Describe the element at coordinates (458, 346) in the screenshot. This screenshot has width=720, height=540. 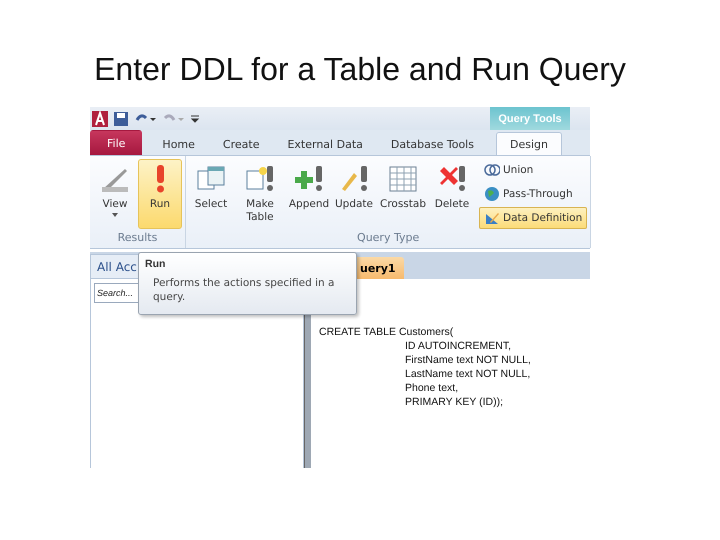
I see `code-line: ID AUTOINCREMENT,` at that location.